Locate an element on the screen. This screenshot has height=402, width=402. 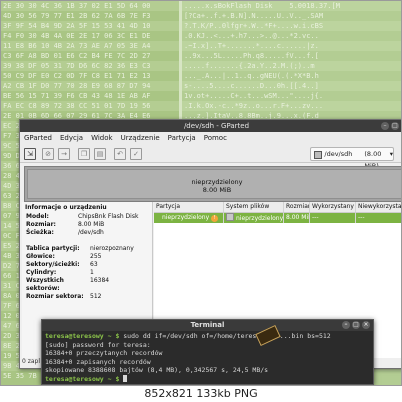
hex-ascii-row: ..._.A...|..1..q..gNEU(.(.*X*B.h is located at coordinates (251, 76).